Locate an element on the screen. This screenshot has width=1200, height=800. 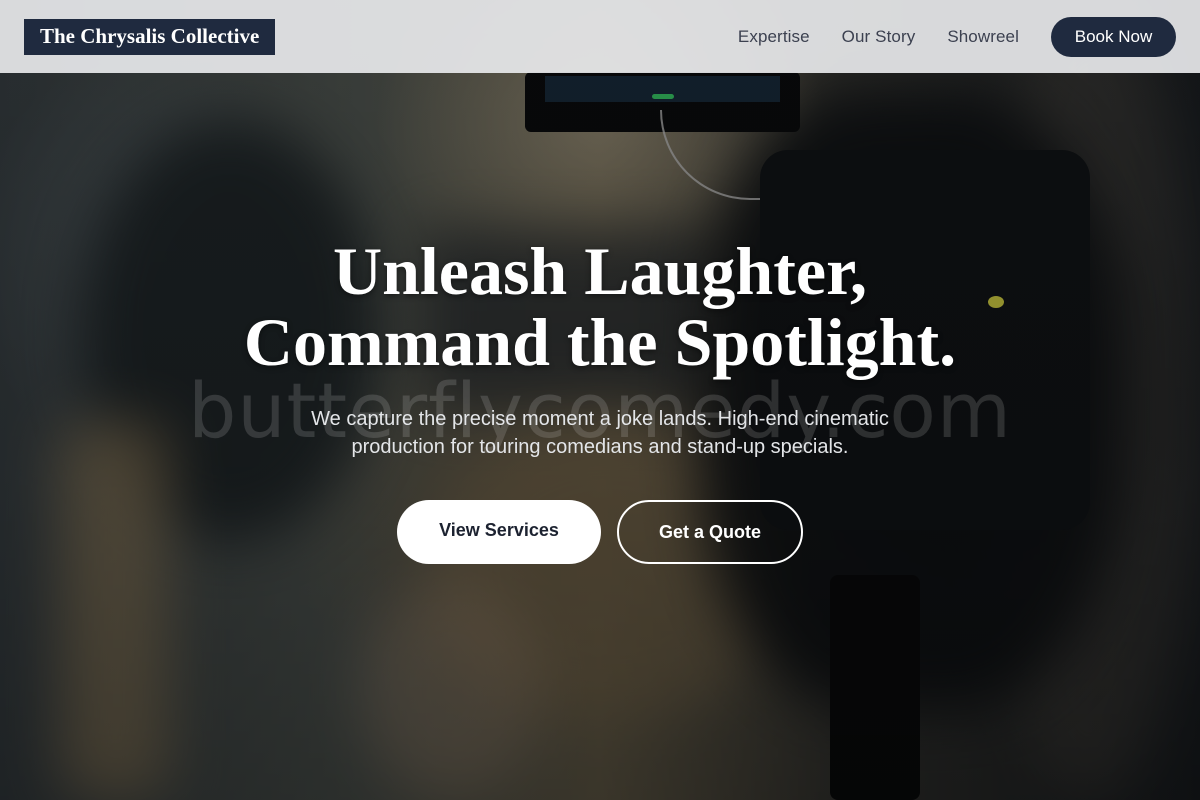
hero-cta-group: View Services Get a Quote is located at coordinates (600, 532).